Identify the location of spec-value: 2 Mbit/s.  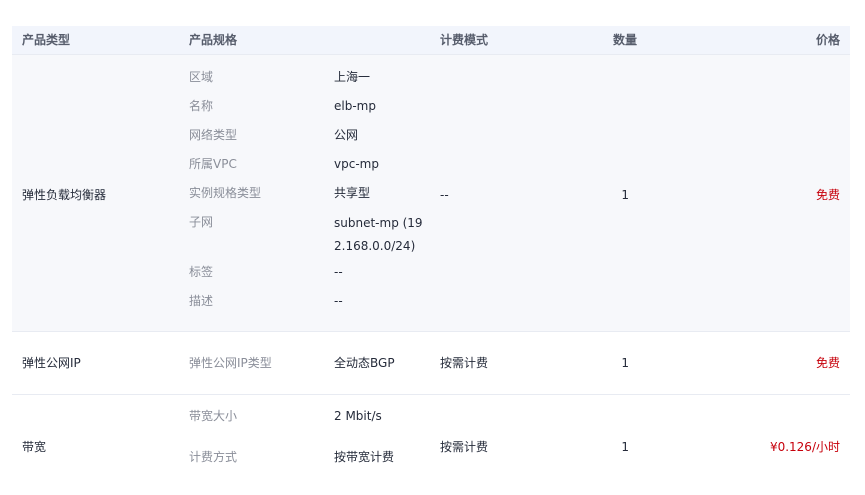
(358, 416).